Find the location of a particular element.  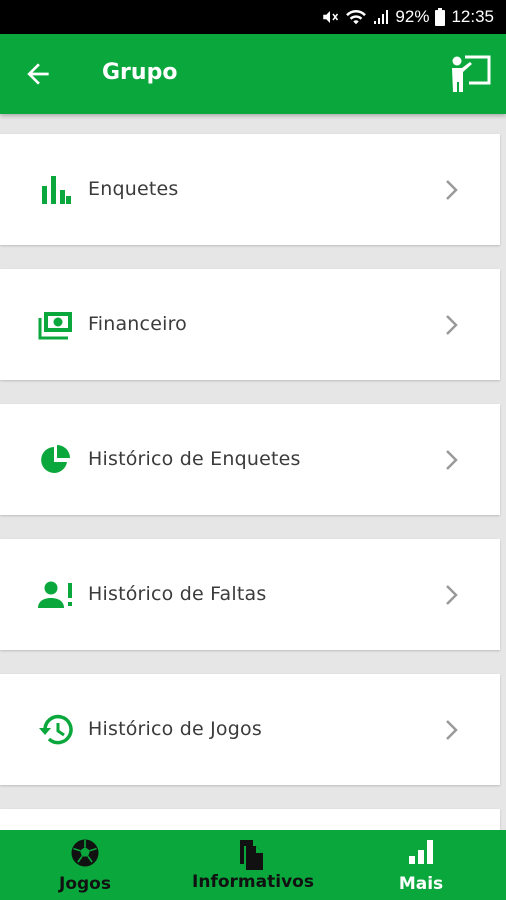

menu-item-historico-faltas: Histórico de Faltas is located at coordinates (250, 594).